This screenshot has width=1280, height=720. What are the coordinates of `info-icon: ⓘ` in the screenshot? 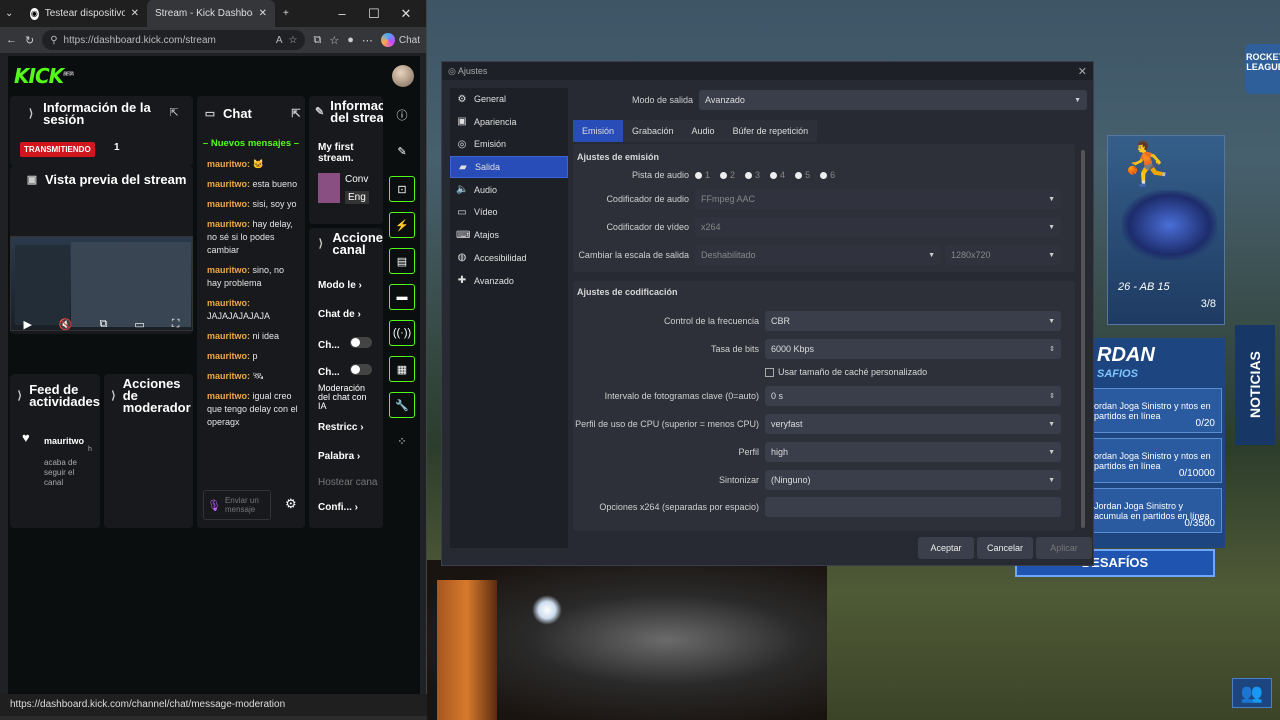 It's located at (402, 115).